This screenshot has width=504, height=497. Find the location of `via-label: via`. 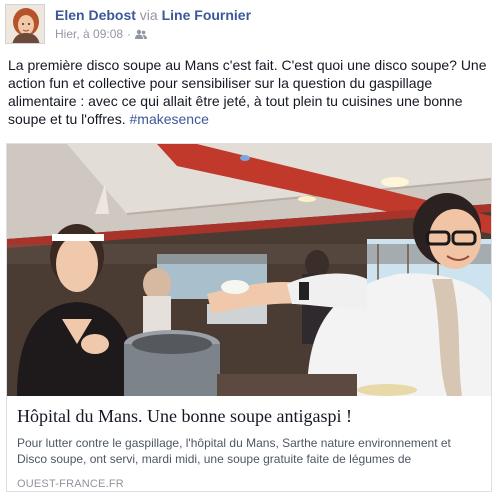

via-label: via is located at coordinates (148, 15).